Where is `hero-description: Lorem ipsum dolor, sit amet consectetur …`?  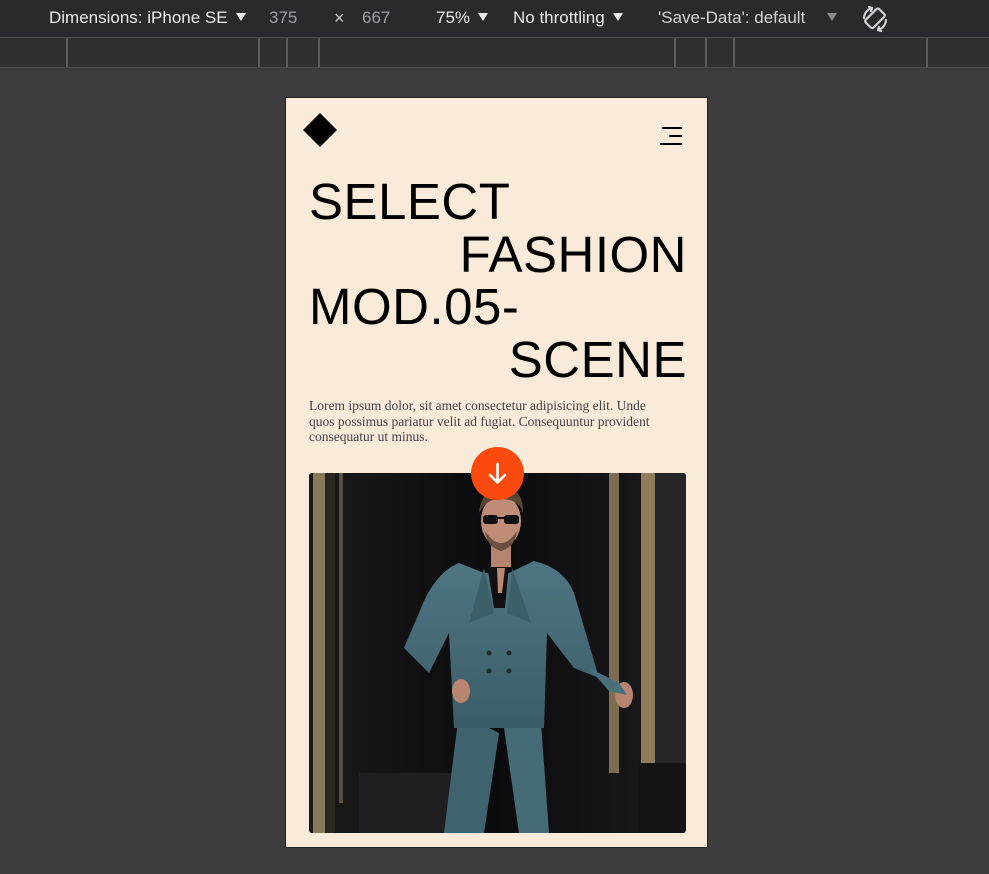 hero-description: Lorem ipsum dolor, sit amet consectetur … is located at coordinates (479, 421).